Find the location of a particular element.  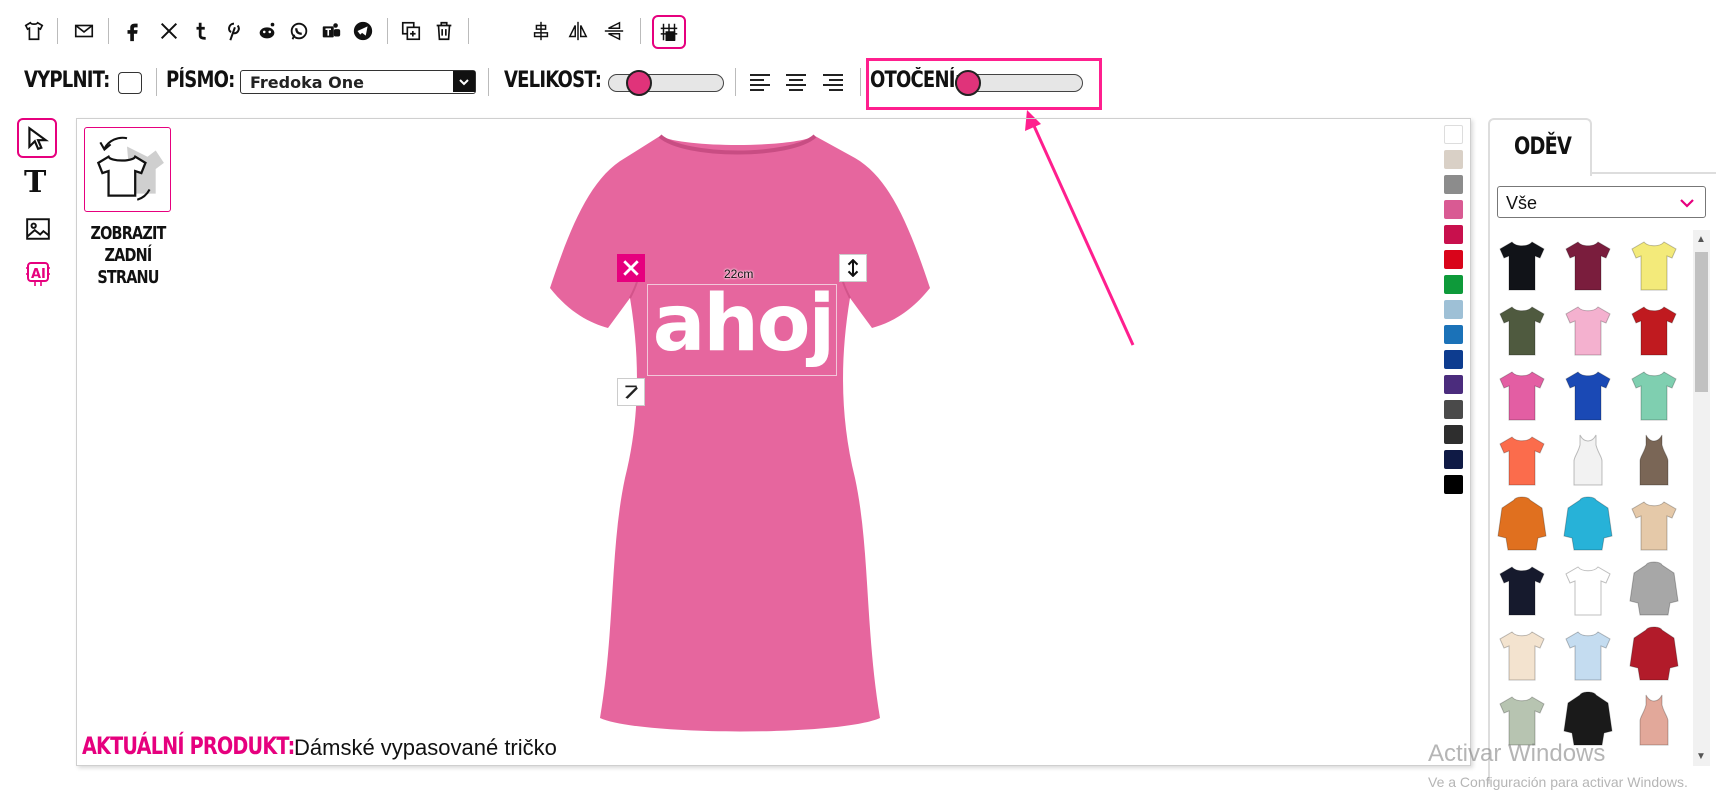

tab-clothing-label: ODĚV is located at coordinates (1543, 146).